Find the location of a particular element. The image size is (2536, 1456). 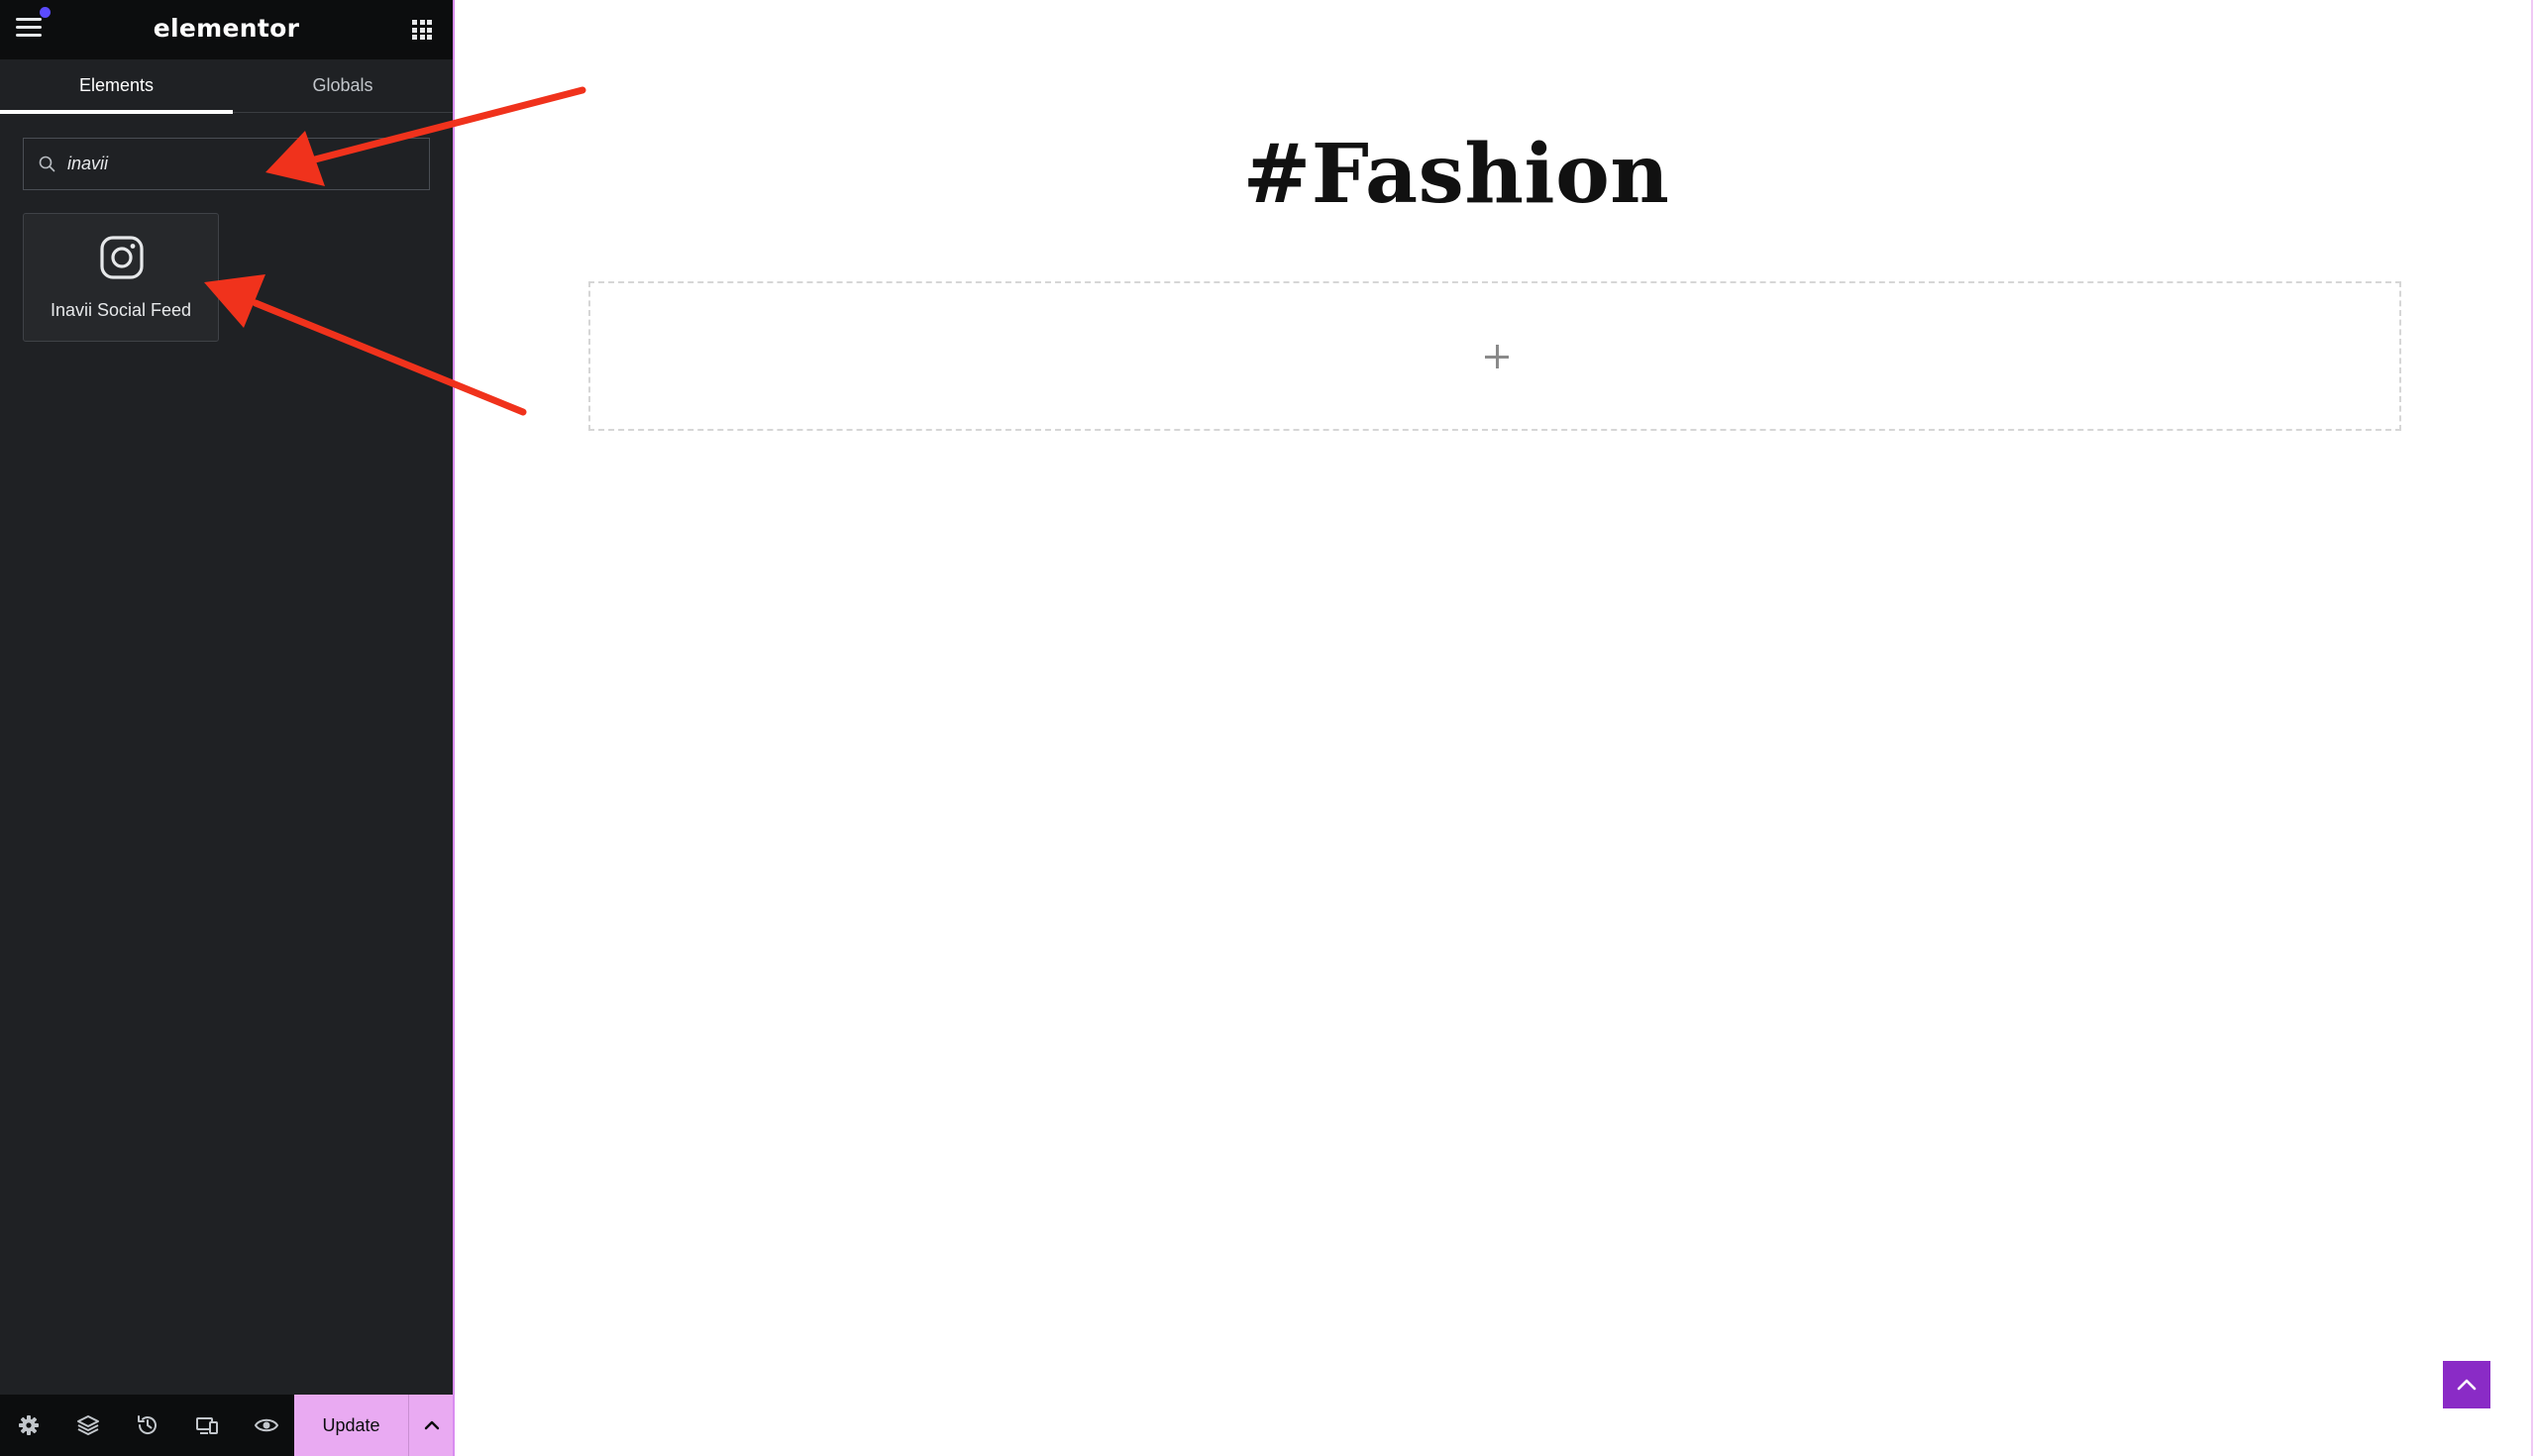

panel-header: elementor is located at coordinates (226, 29).